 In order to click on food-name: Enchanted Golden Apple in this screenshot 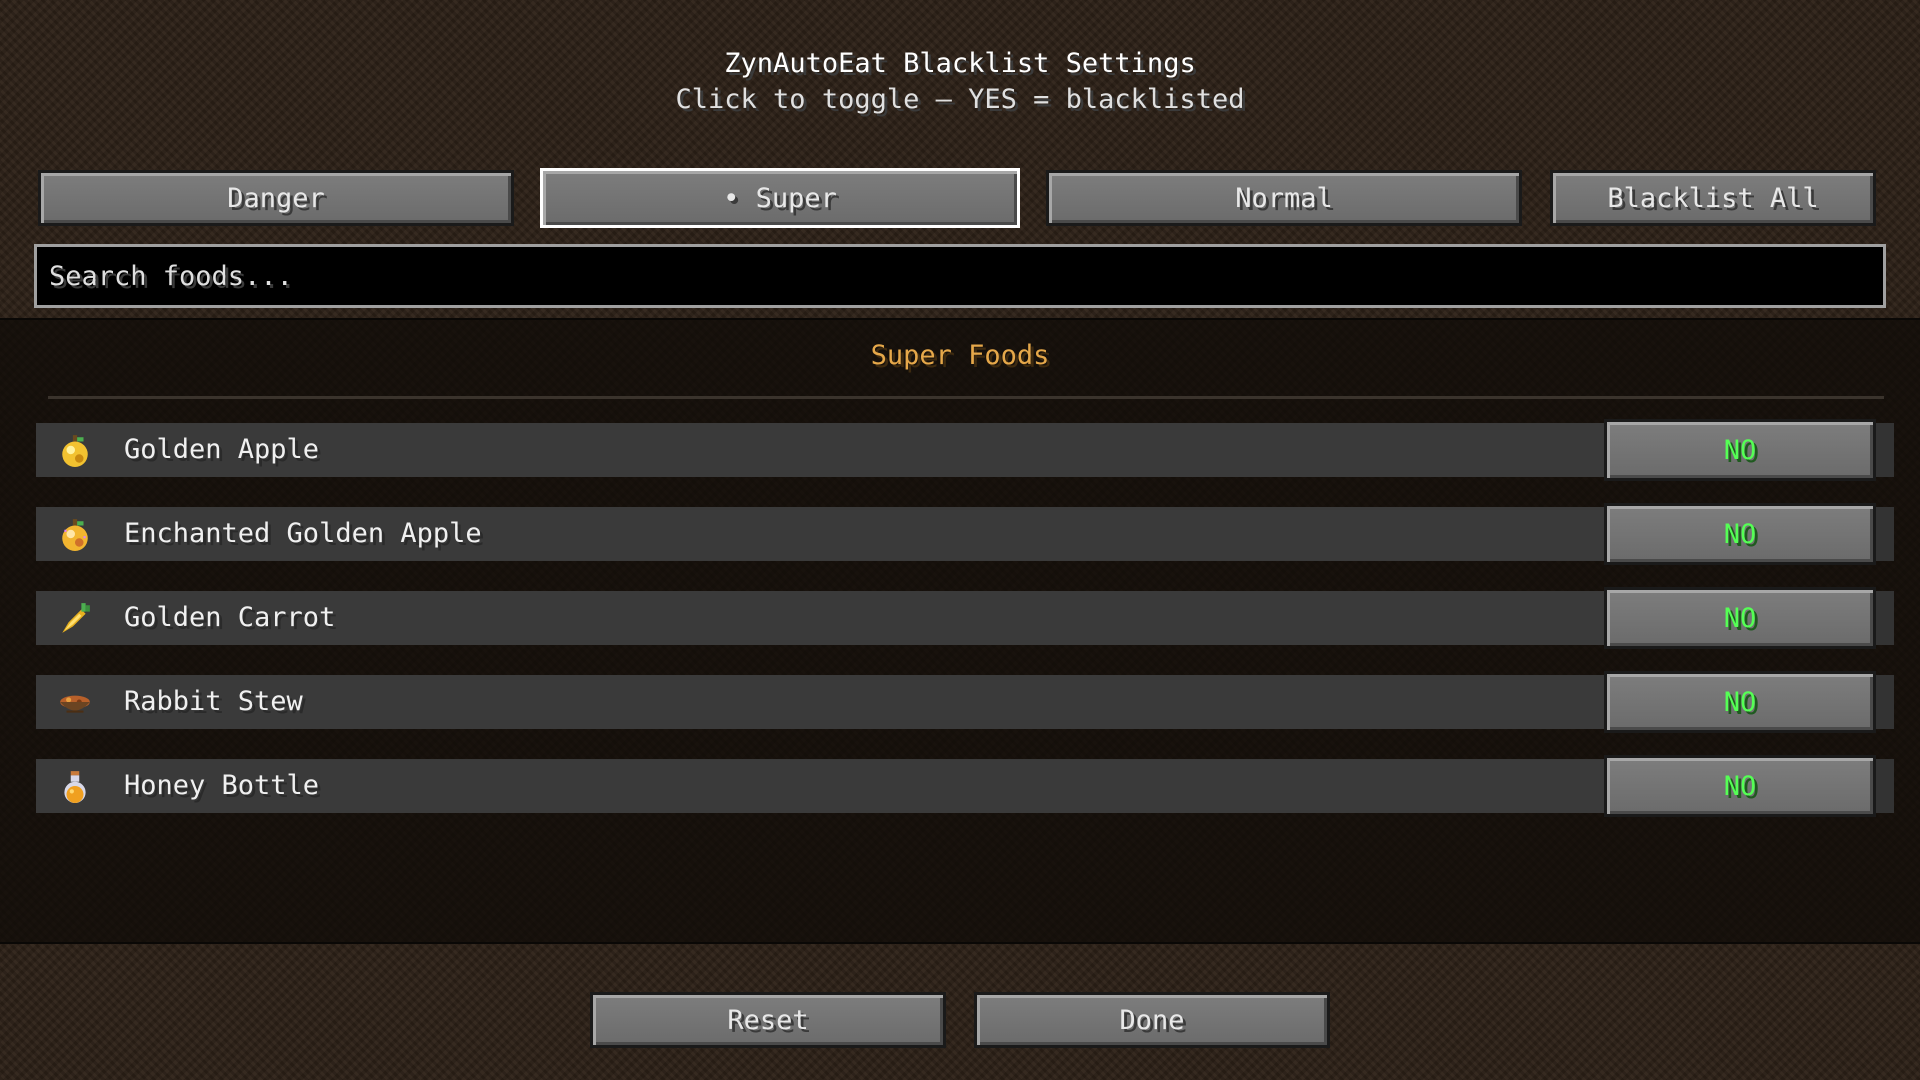, I will do `click(303, 533)`.